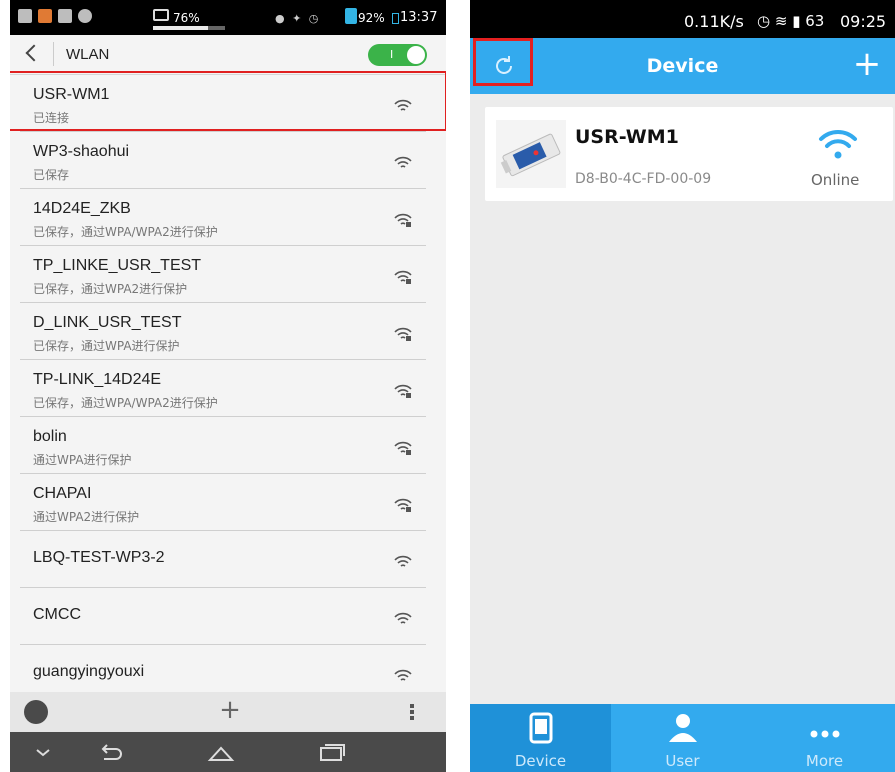  Describe the element at coordinates (89, 671) in the screenshot. I see `network-ssid: guangyingyouxi` at that location.